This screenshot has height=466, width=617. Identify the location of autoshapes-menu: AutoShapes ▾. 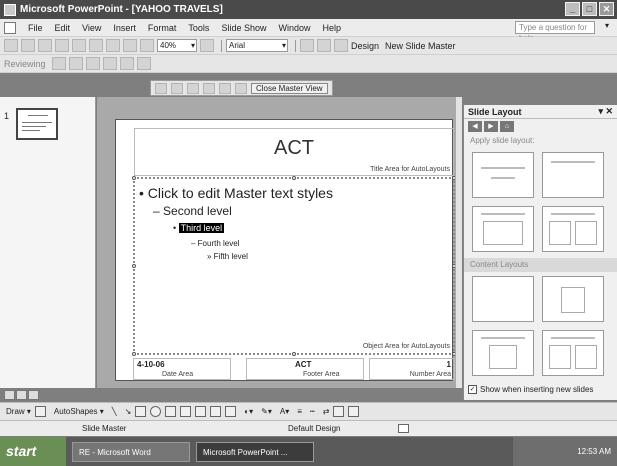
(79, 411).